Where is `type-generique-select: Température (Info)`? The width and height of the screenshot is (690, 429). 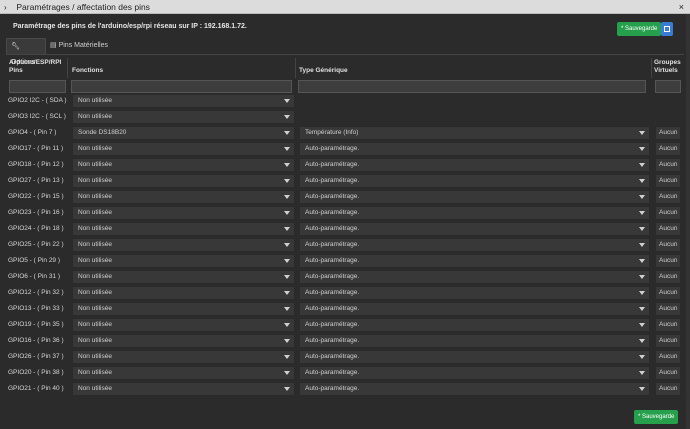 type-generique-select: Température (Info) is located at coordinates (474, 133).